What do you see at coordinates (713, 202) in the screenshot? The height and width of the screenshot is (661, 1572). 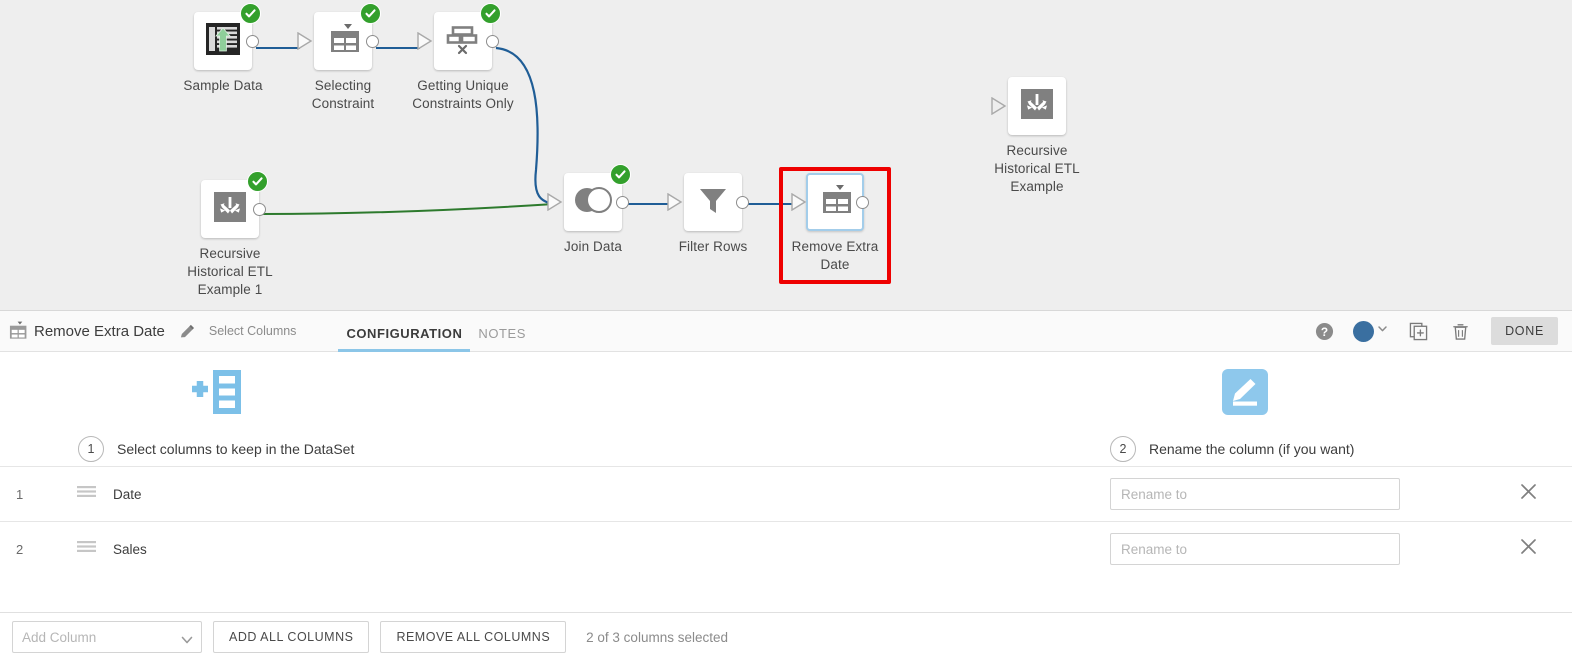 I see `filter-icon` at bounding box center [713, 202].